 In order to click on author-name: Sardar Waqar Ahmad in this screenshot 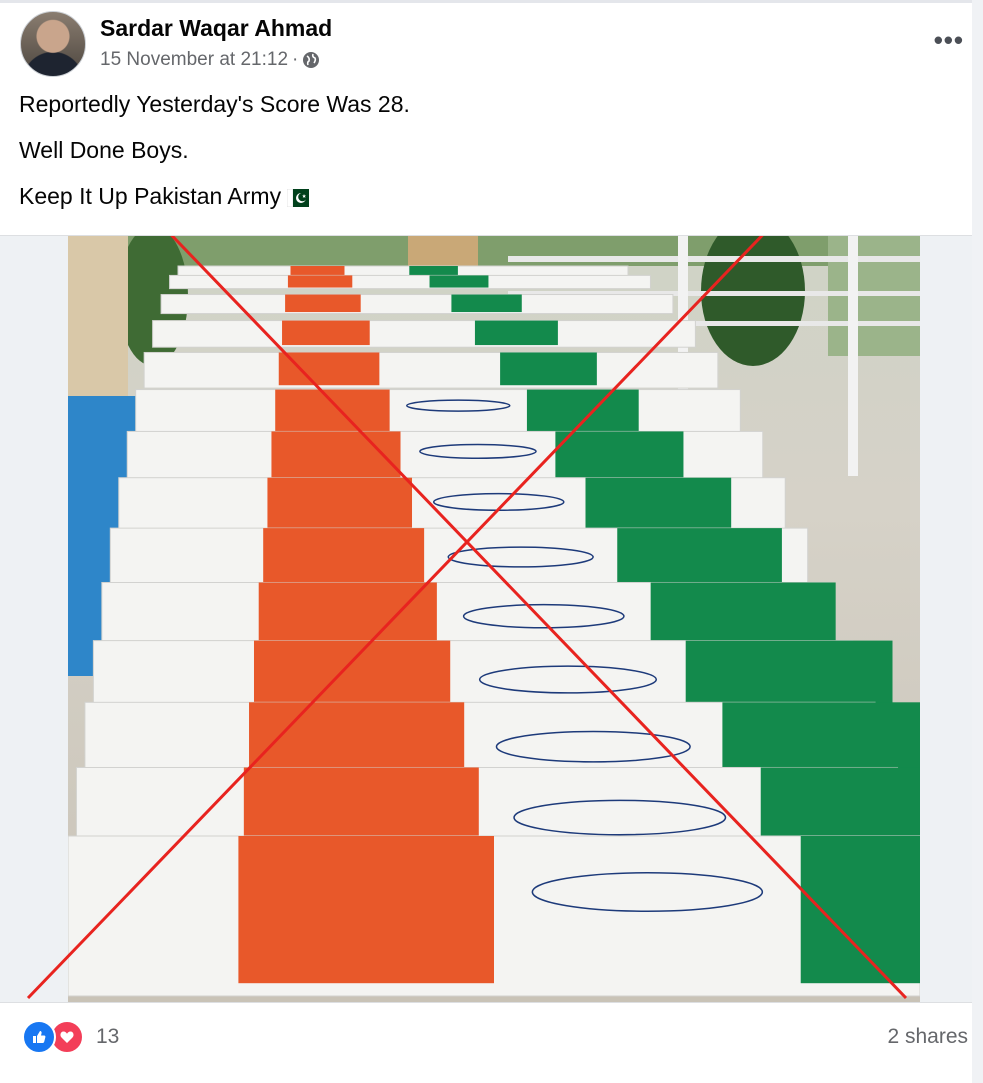, I will do `click(216, 28)`.